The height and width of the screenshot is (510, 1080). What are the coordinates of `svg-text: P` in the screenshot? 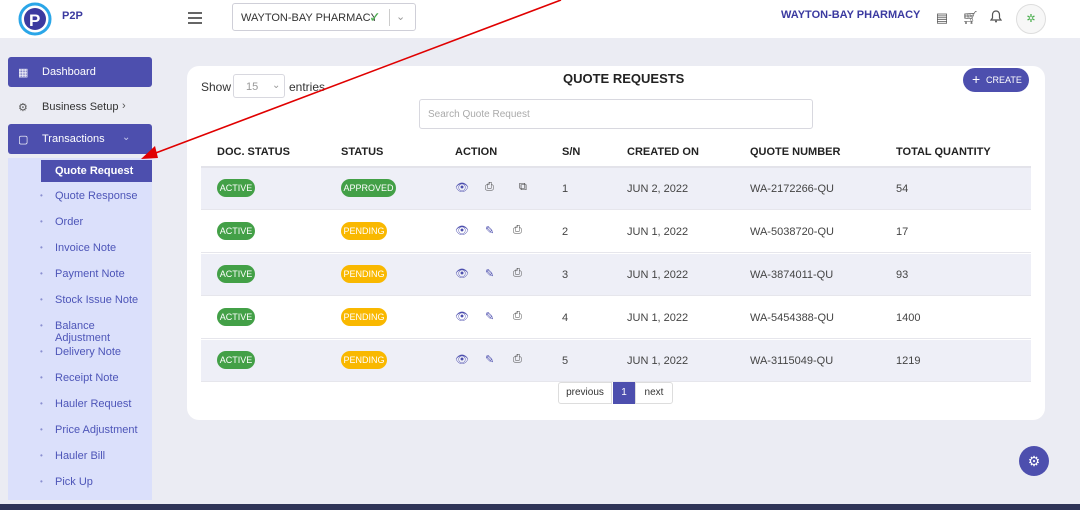 It's located at (34, 20).